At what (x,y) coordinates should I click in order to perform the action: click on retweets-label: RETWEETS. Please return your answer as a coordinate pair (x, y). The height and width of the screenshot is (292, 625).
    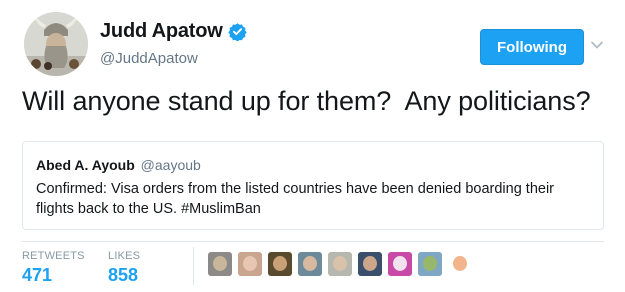
    Looking at the image, I should click on (53, 256).